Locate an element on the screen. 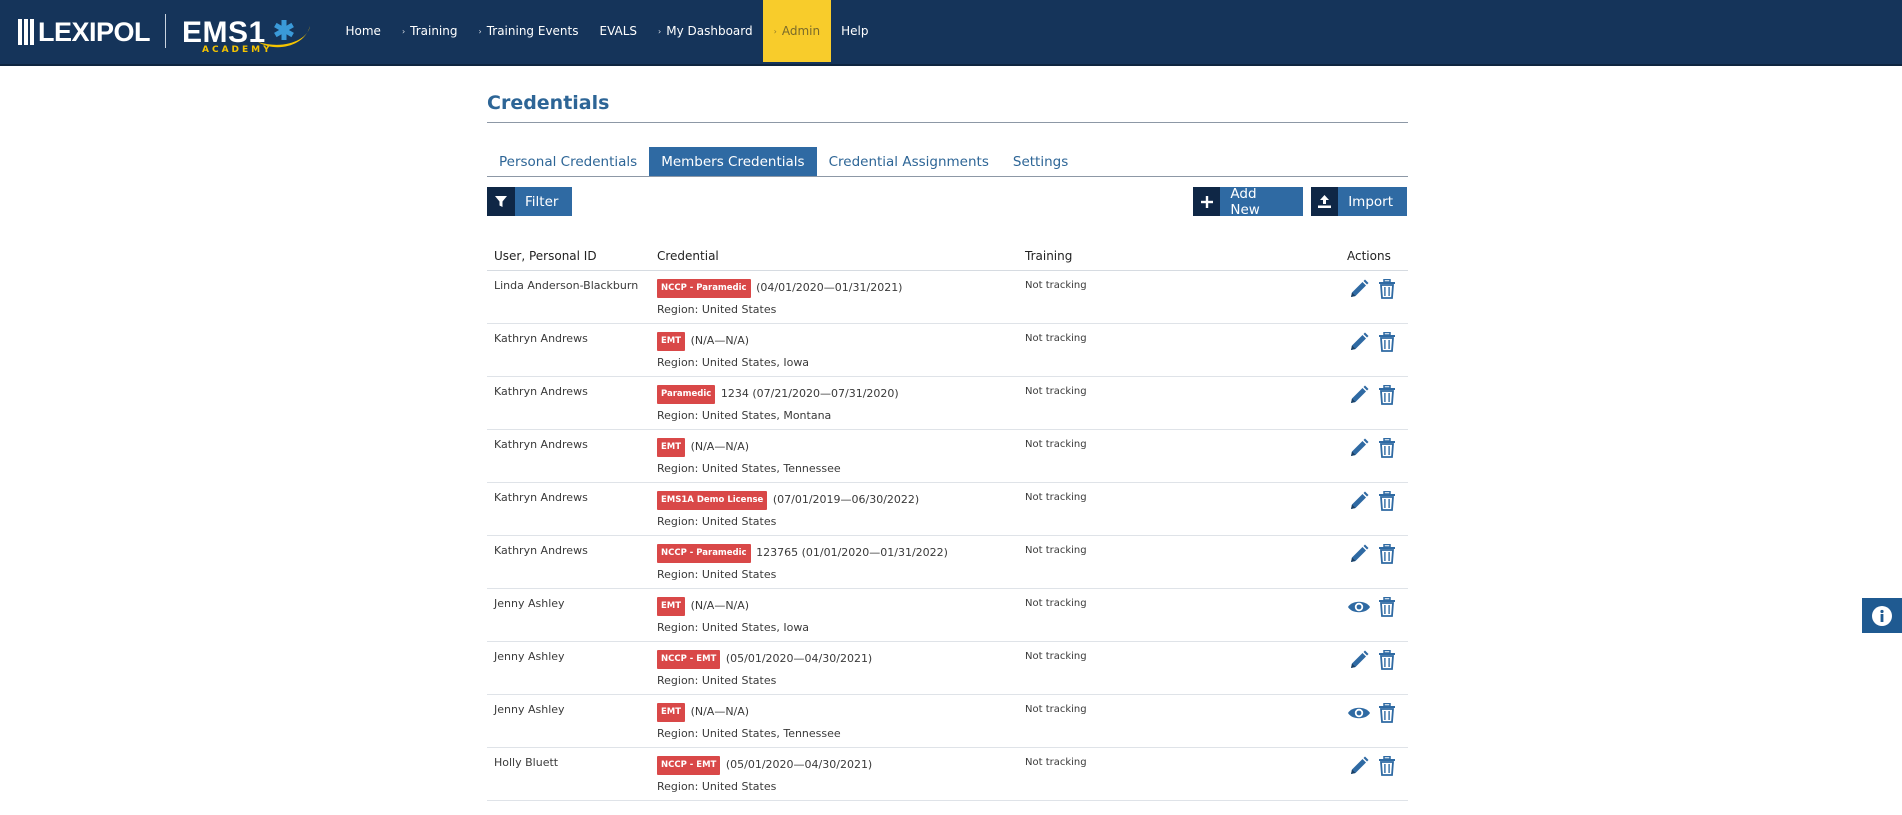 The image size is (1902, 815). nav-item-my-dashboard: › My Dashboard is located at coordinates (706, 31).